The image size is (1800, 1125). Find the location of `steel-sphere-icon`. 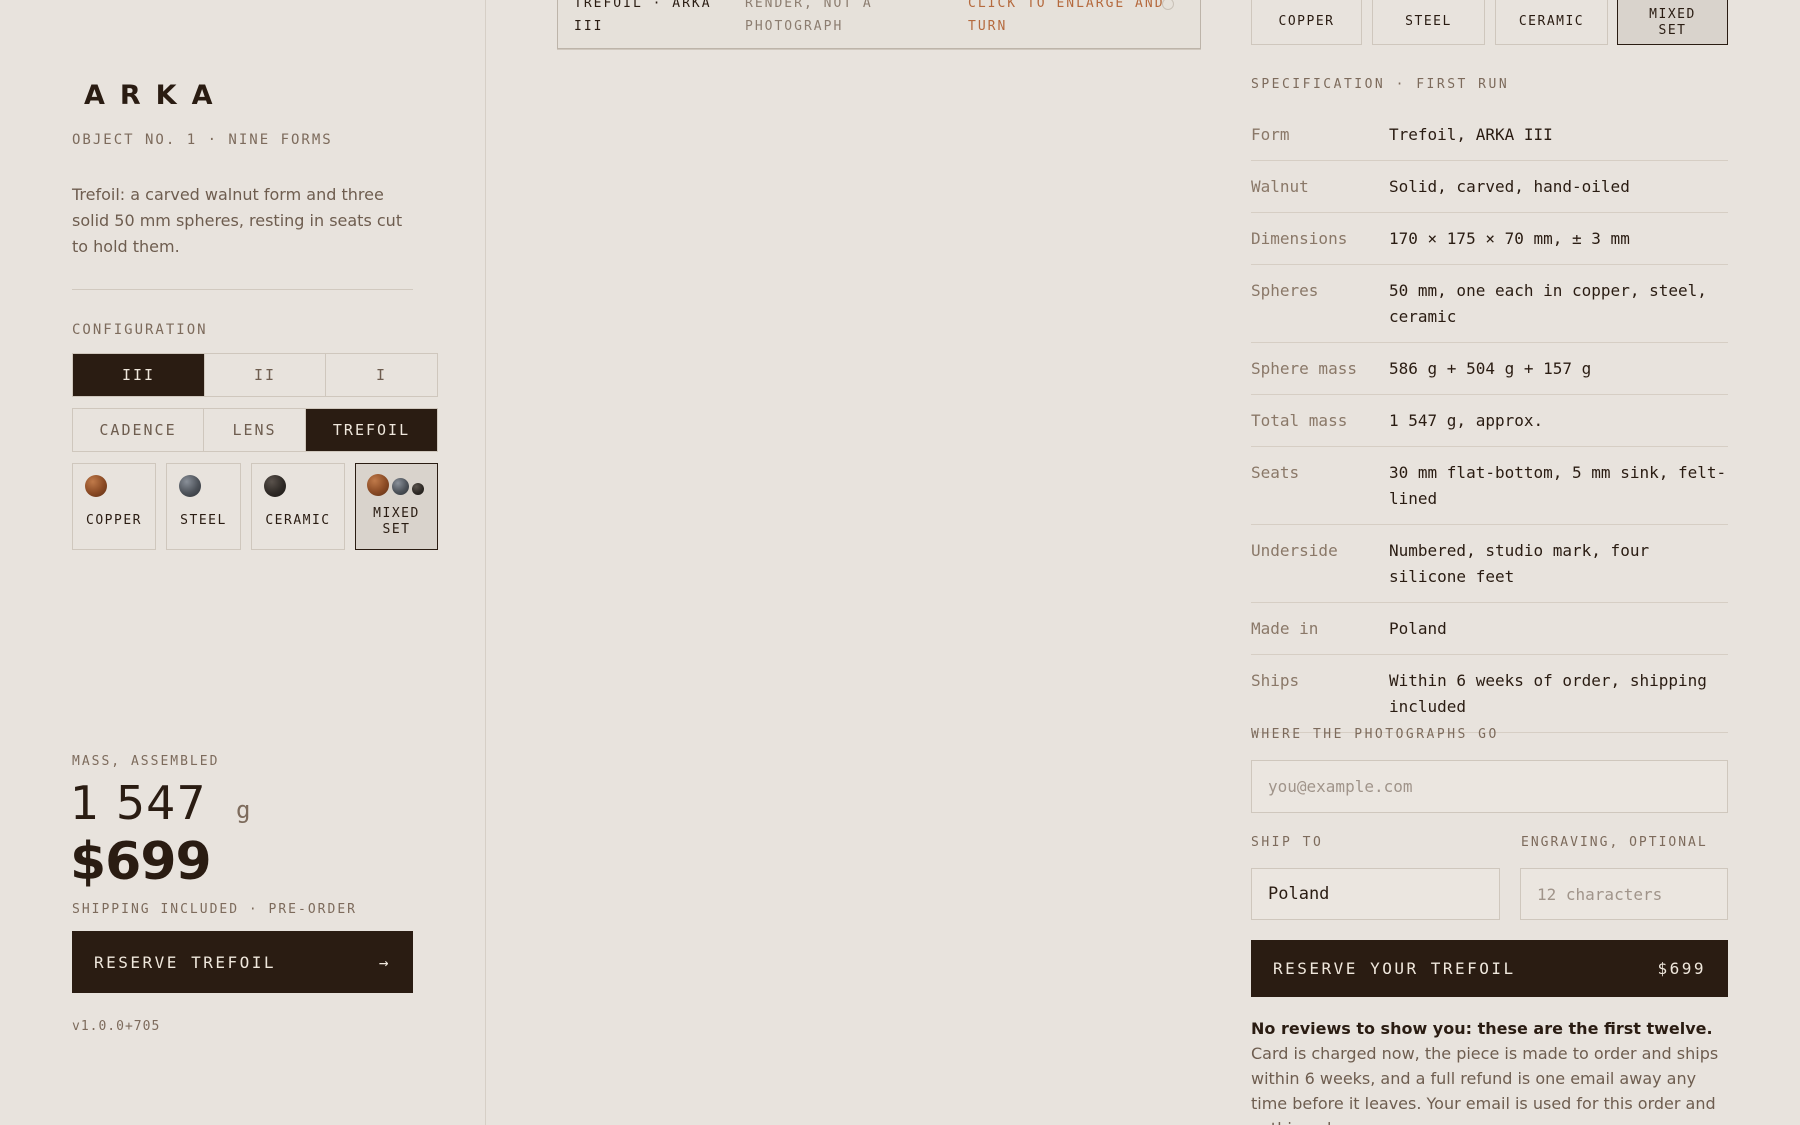

steel-sphere-icon is located at coordinates (190, 486).